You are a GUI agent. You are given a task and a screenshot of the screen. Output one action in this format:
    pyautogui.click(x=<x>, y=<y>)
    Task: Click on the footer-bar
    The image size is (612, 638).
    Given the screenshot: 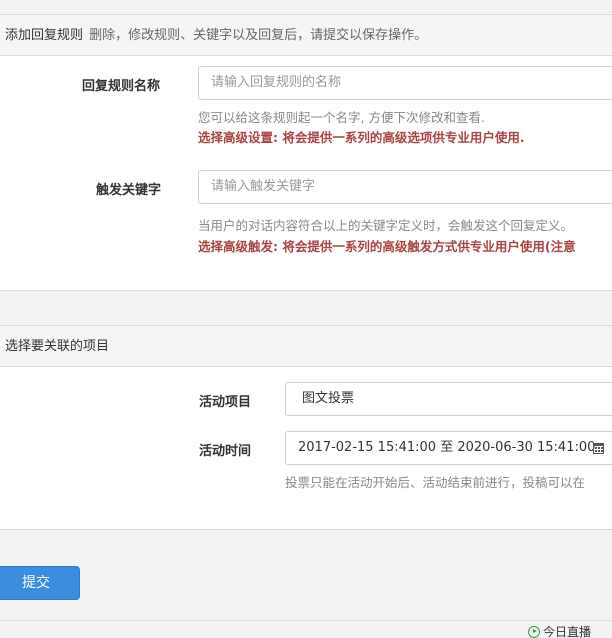 What is the action you would take?
    pyautogui.click(x=306, y=629)
    